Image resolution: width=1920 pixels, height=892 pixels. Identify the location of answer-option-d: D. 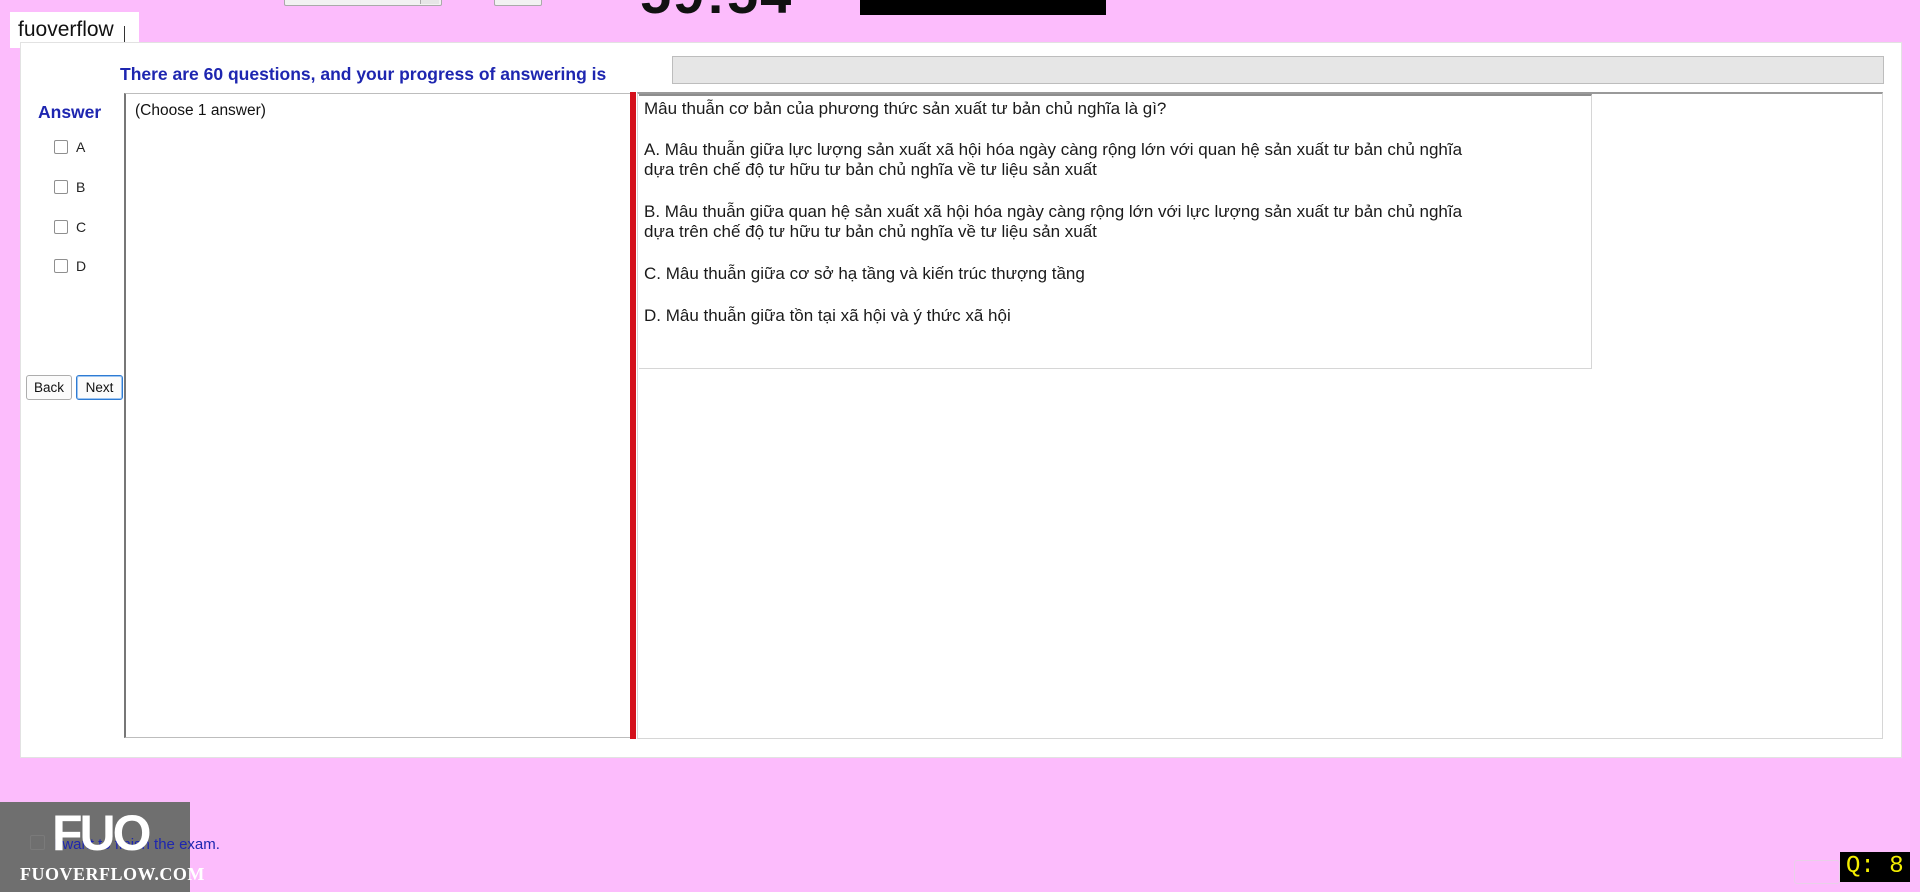
(70, 266).